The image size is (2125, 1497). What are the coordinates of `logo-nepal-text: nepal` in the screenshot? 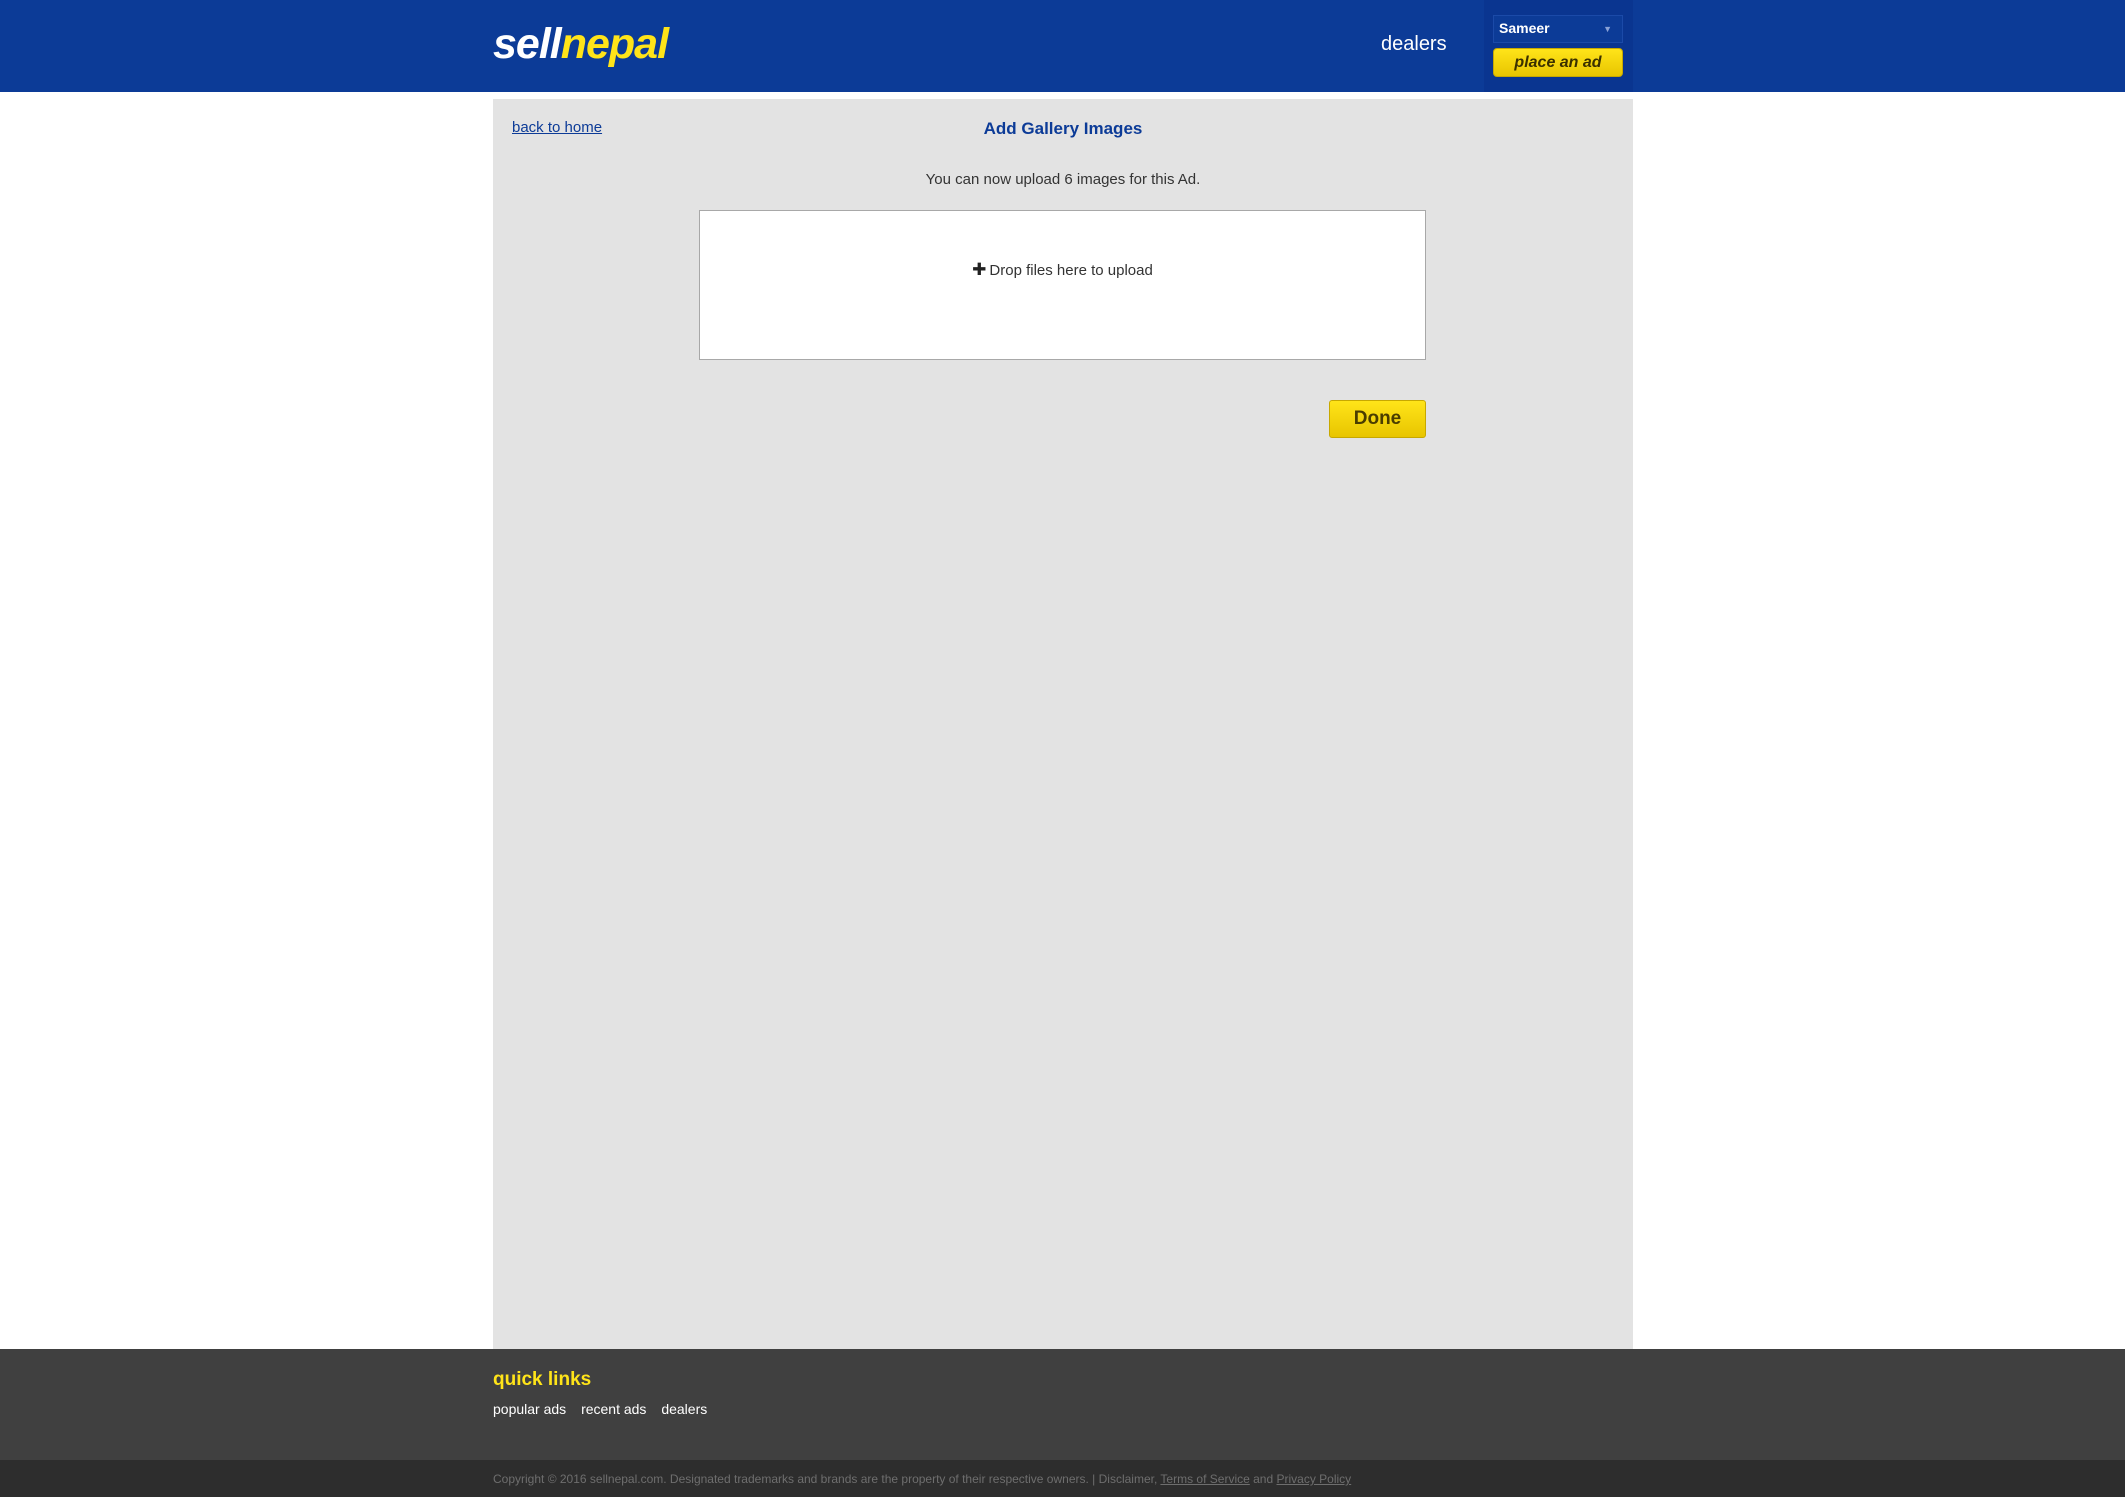 It's located at (614, 44).